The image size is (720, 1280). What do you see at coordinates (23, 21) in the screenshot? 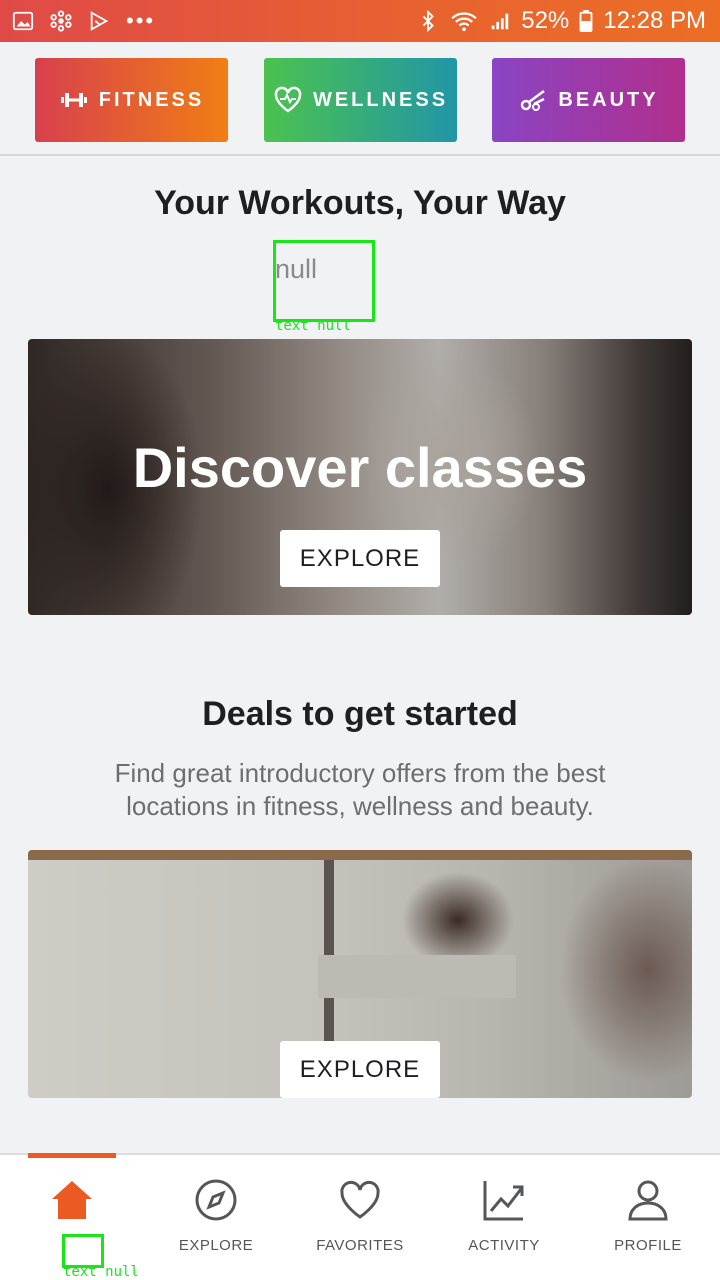
I see `gallery-icon` at bounding box center [23, 21].